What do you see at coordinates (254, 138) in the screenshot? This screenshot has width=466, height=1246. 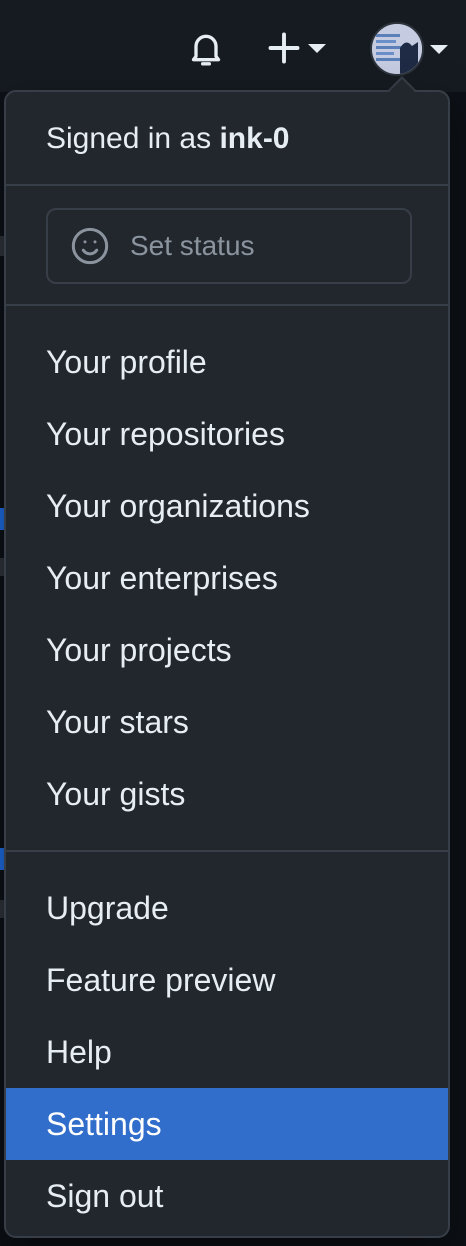 I see `username: ink-0` at bounding box center [254, 138].